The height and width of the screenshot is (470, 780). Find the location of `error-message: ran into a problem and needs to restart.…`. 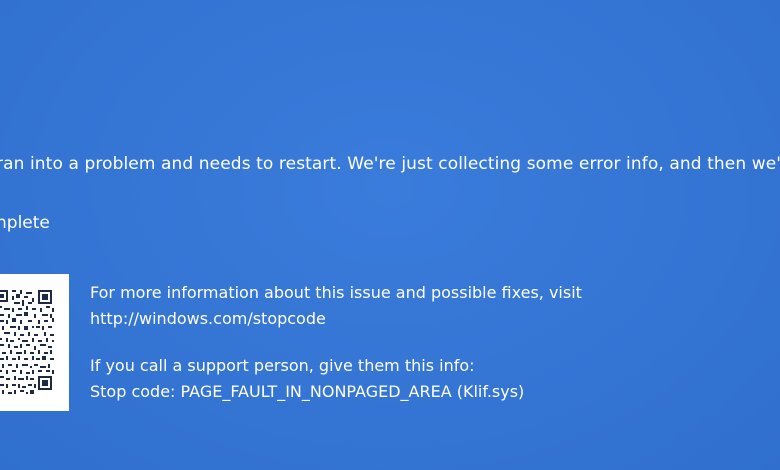

error-message: ran into a problem and needs to restart.… is located at coordinates (390, 164).